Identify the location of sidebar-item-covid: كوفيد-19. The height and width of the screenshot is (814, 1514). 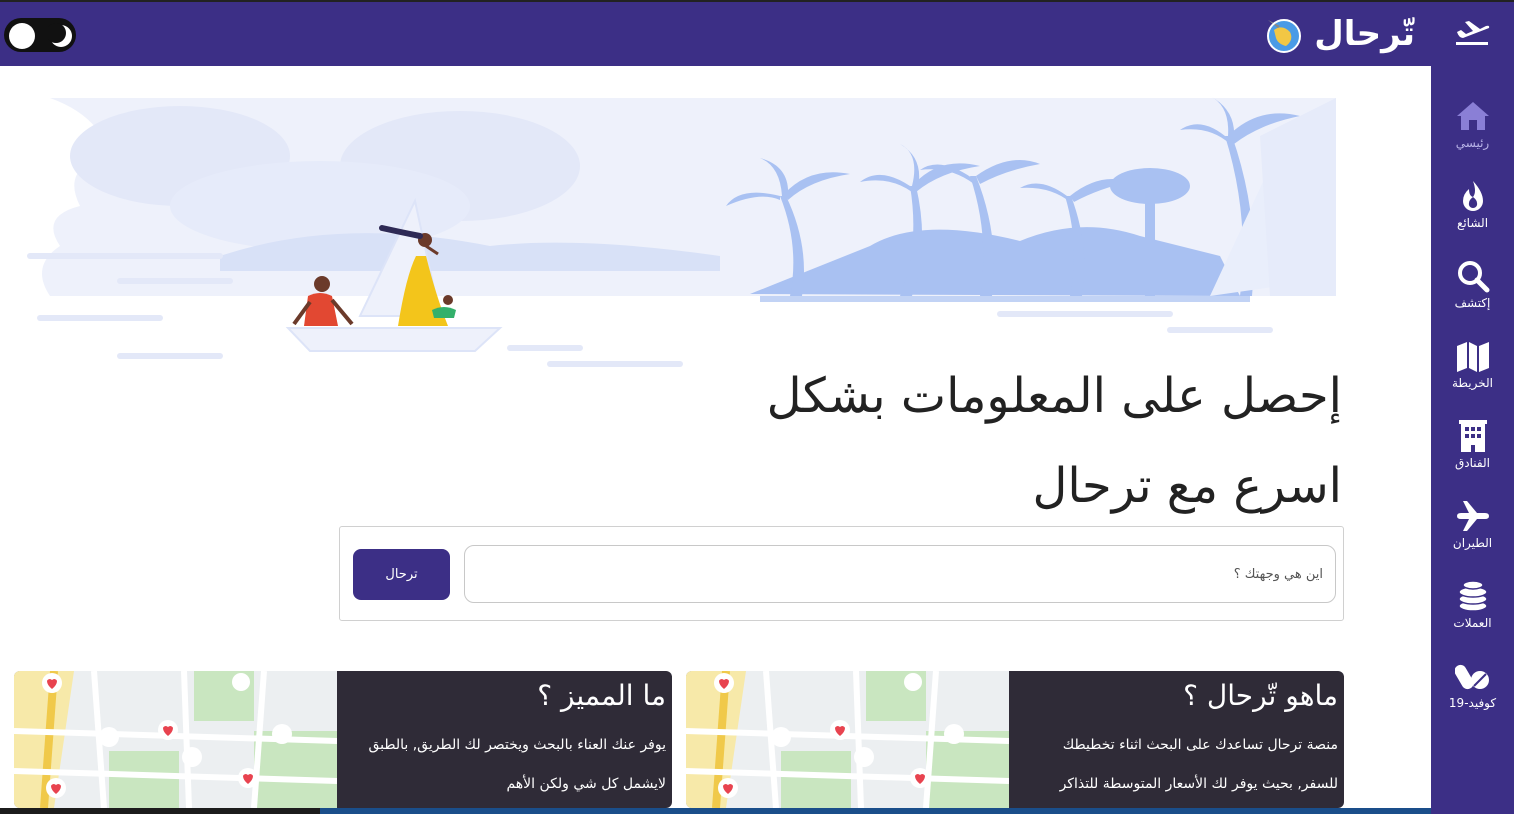
(1472, 698).